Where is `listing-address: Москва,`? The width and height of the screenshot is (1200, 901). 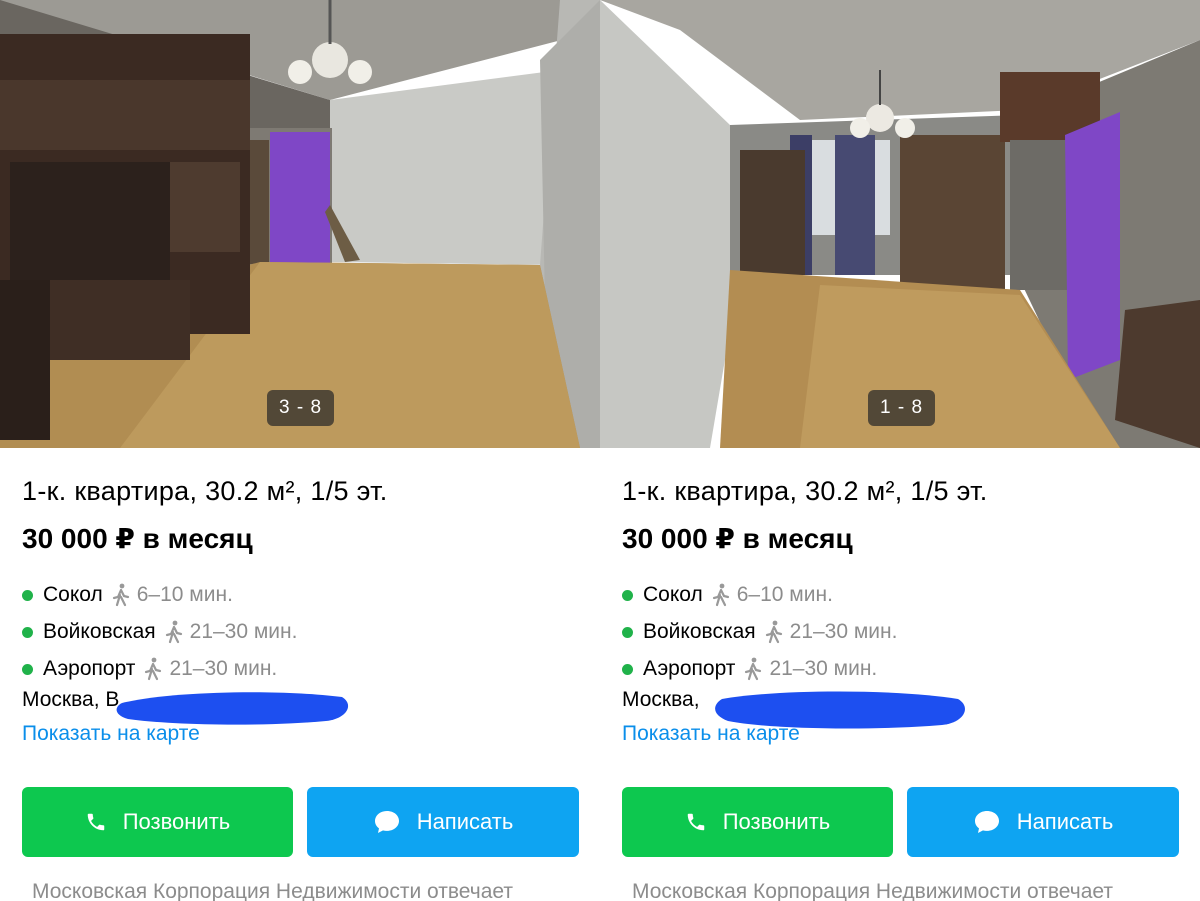 listing-address: Москва, is located at coordinates (661, 699).